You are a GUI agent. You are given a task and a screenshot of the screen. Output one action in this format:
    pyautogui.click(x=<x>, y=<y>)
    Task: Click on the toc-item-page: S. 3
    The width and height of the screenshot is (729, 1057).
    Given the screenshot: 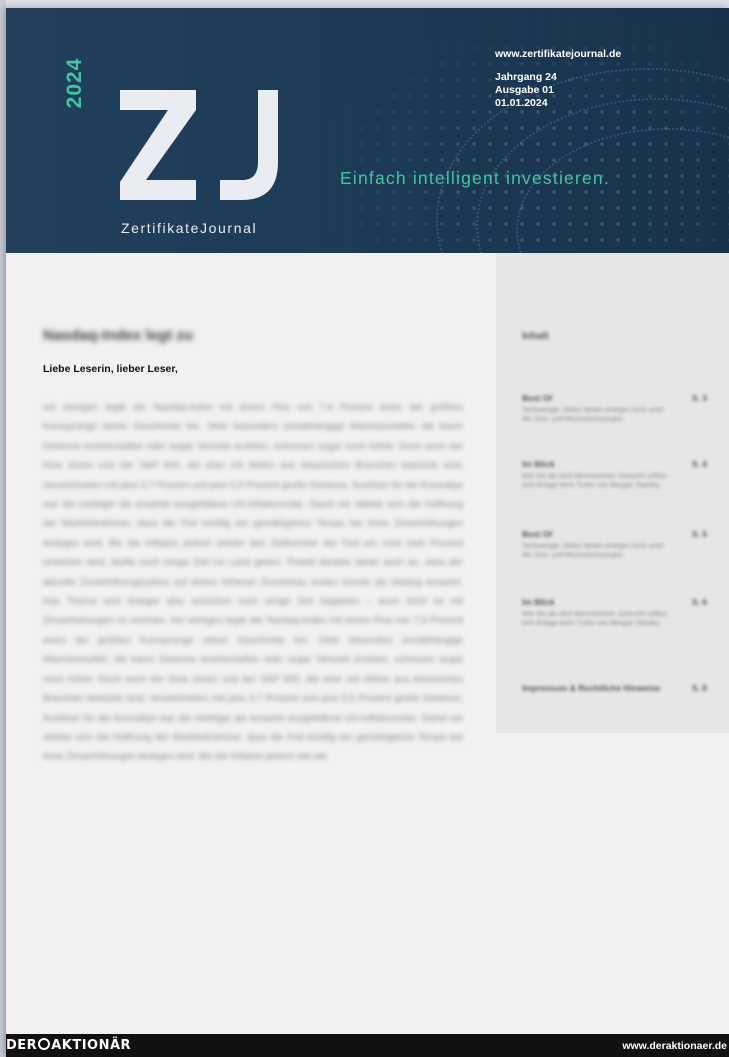 What is the action you would take?
    pyautogui.click(x=699, y=398)
    